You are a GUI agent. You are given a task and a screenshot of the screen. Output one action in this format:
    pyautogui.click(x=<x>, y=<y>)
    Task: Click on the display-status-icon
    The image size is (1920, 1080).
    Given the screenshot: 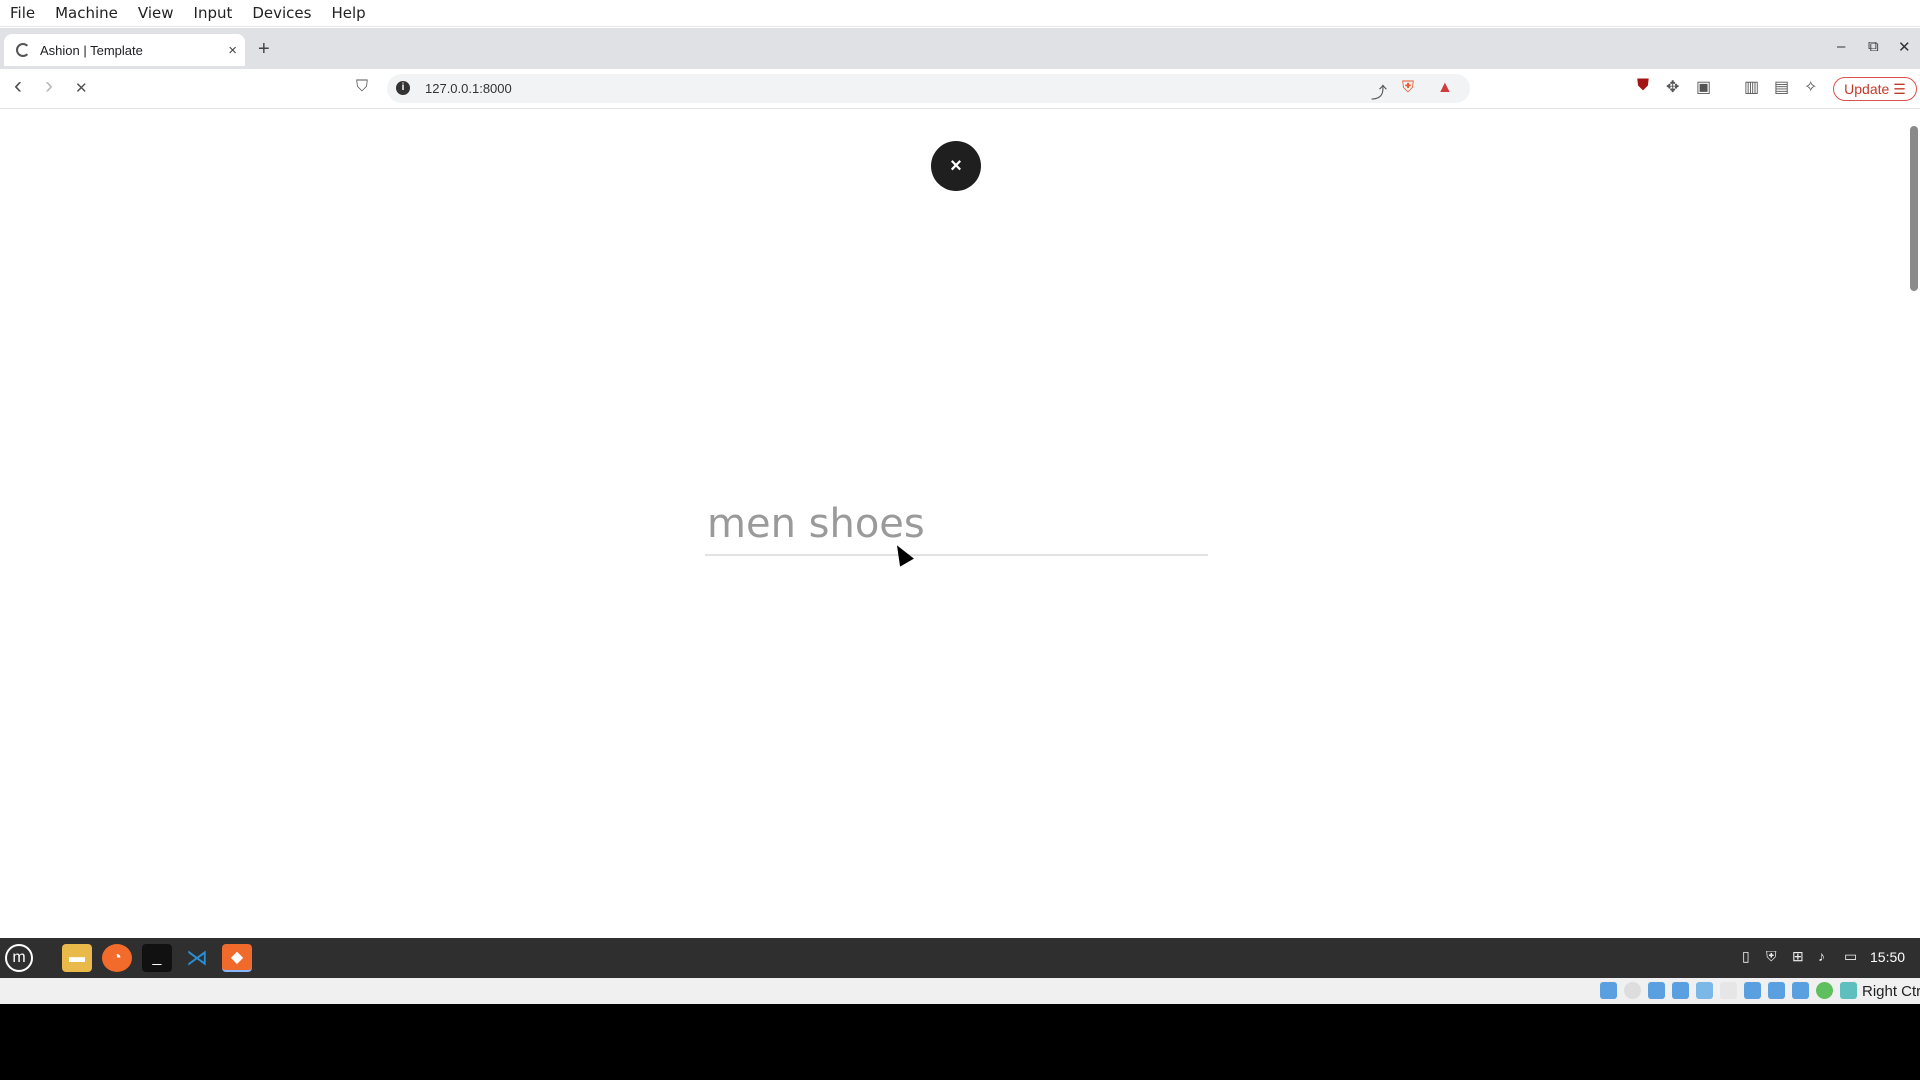 What is the action you would take?
    pyautogui.click(x=1752, y=990)
    